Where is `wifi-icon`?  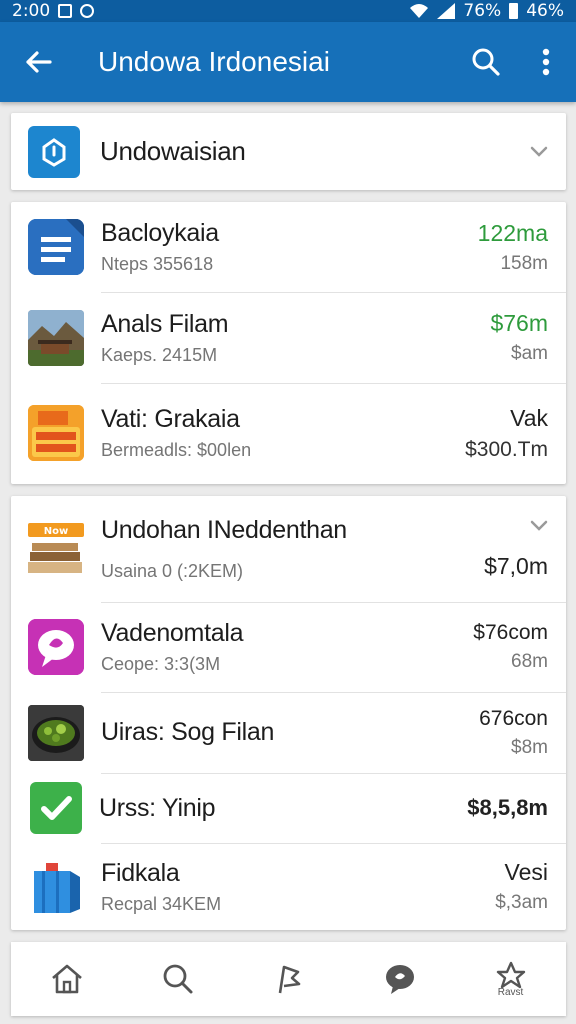
wifi-icon is located at coordinates (419, 11).